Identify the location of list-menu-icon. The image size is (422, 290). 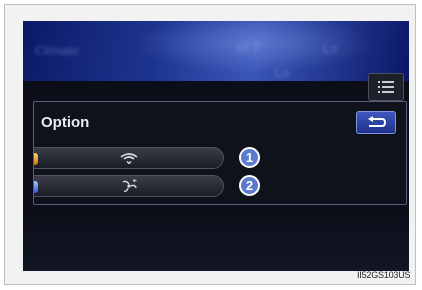
(386, 87).